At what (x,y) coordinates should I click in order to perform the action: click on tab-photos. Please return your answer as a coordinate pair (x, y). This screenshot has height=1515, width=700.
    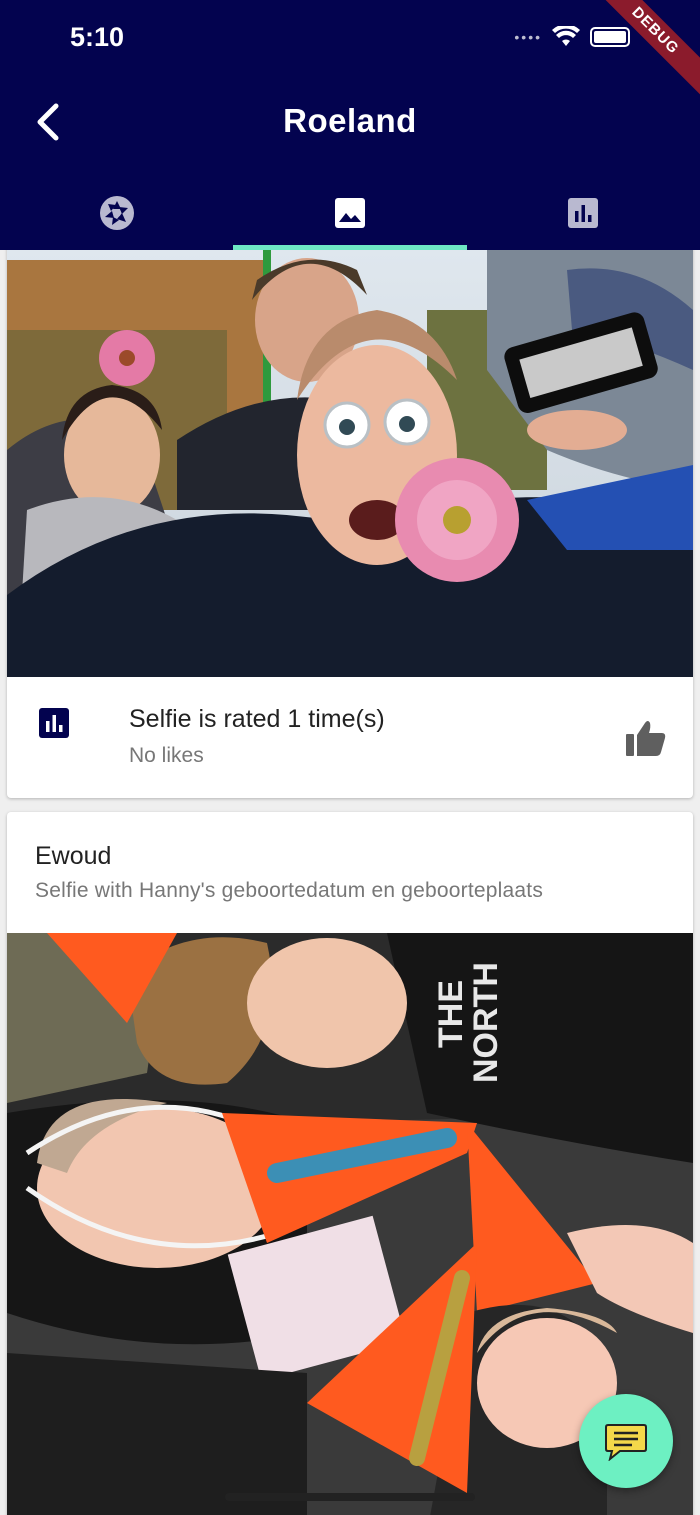
    Looking at the image, I should click on (350, 212).